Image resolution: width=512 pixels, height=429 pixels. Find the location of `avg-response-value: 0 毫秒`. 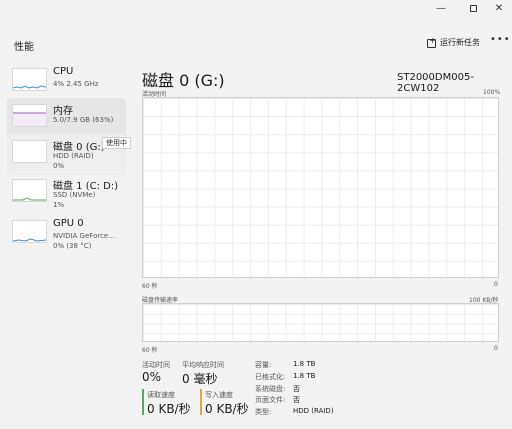

avg-response-value: 0 毫秒 is located at coordinates (200, 379).